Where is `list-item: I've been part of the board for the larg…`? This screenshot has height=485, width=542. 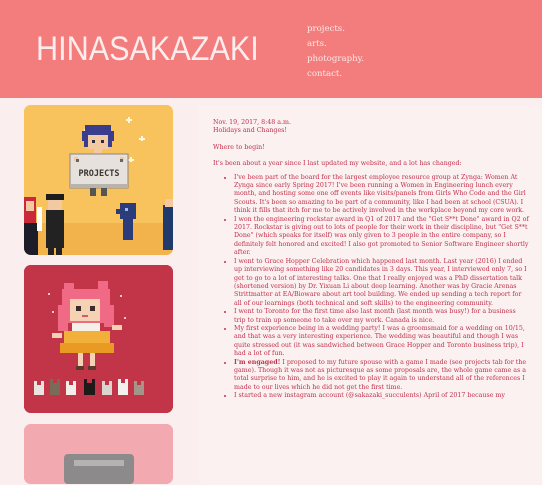
list-item: I've been part of the board for the larg… is located at coordinates (381, 195).